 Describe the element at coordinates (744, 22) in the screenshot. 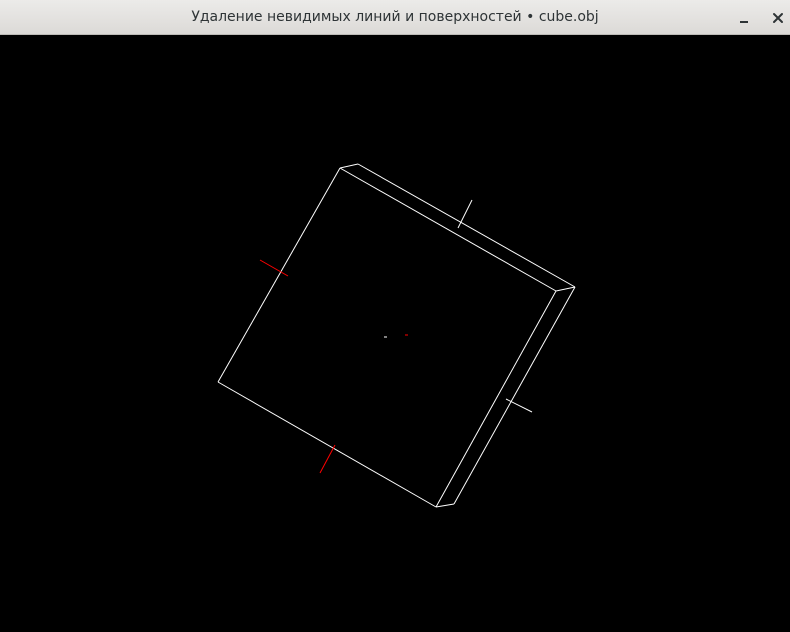

I see `minimize-icon` at that location.